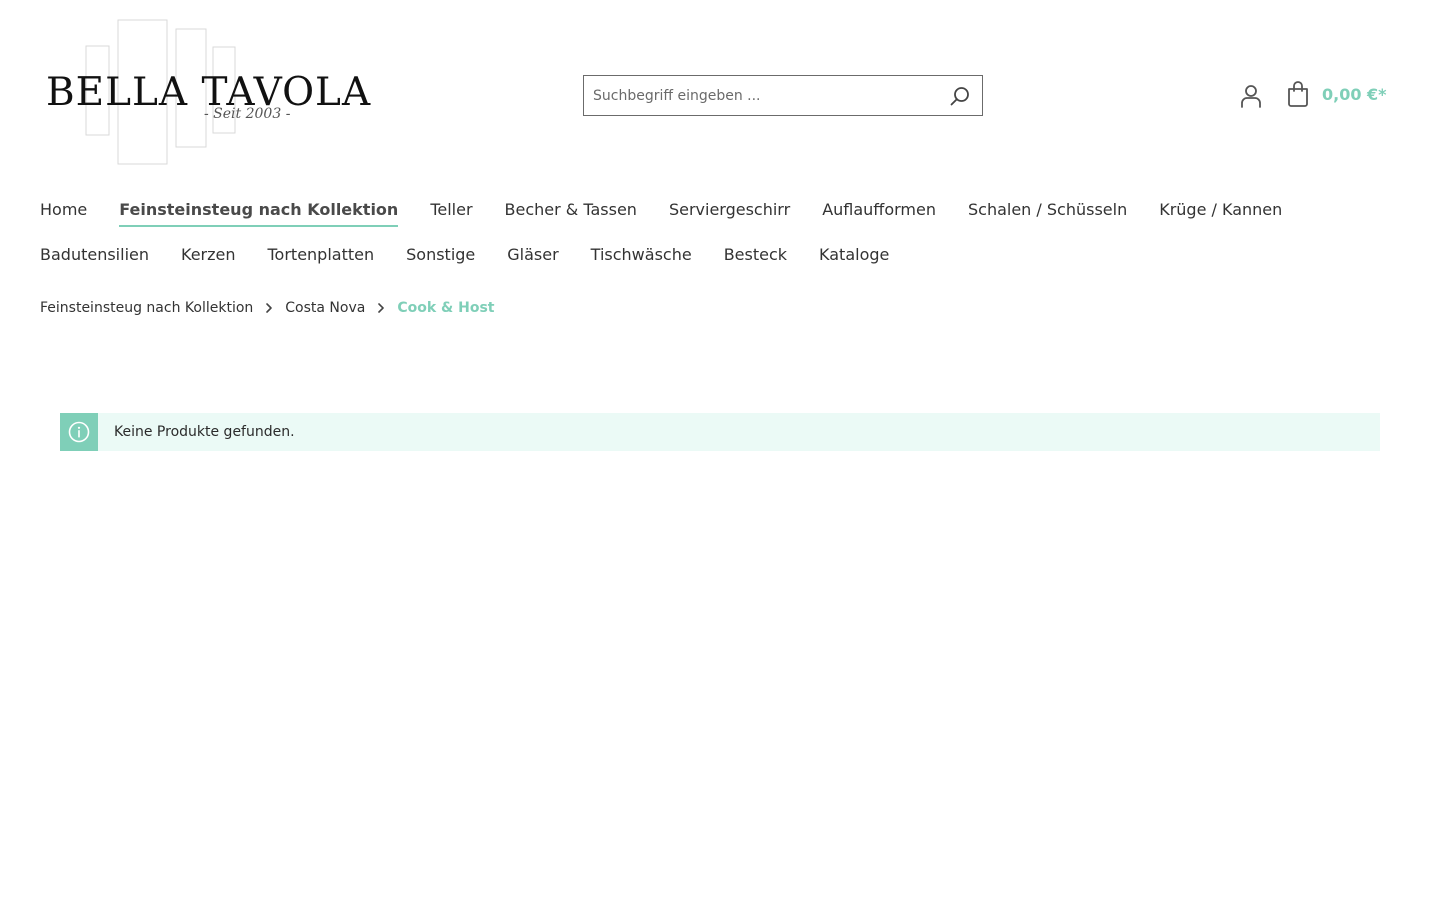 The height and width of the screenshot is (900, 1440). Describe the element at coordinates (259, 211) in the screenshot. I see `nav-item-feinsteinsteug-nach-kollektion: Feinsteinsteug nach Kollektion` at that location.